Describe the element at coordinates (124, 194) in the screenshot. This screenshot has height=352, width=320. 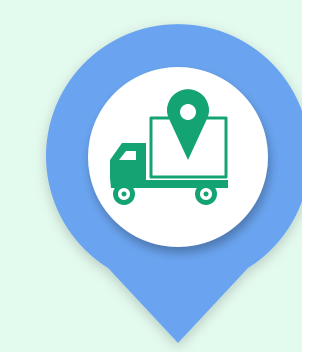
I see `wheel-front` at that location.